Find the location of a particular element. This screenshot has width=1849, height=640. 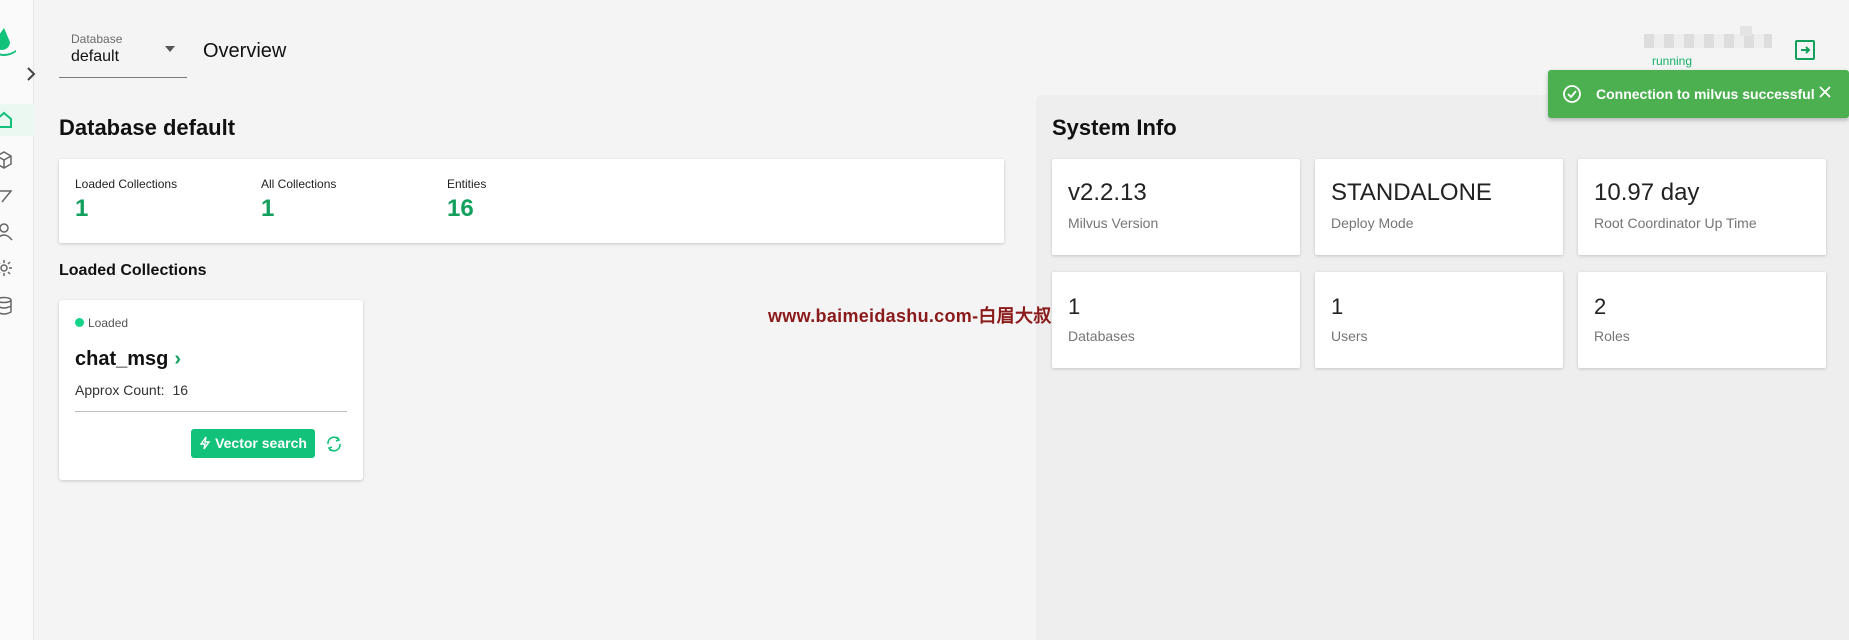

stat-label: Loaded Collections is located at coordinates (126, 184).